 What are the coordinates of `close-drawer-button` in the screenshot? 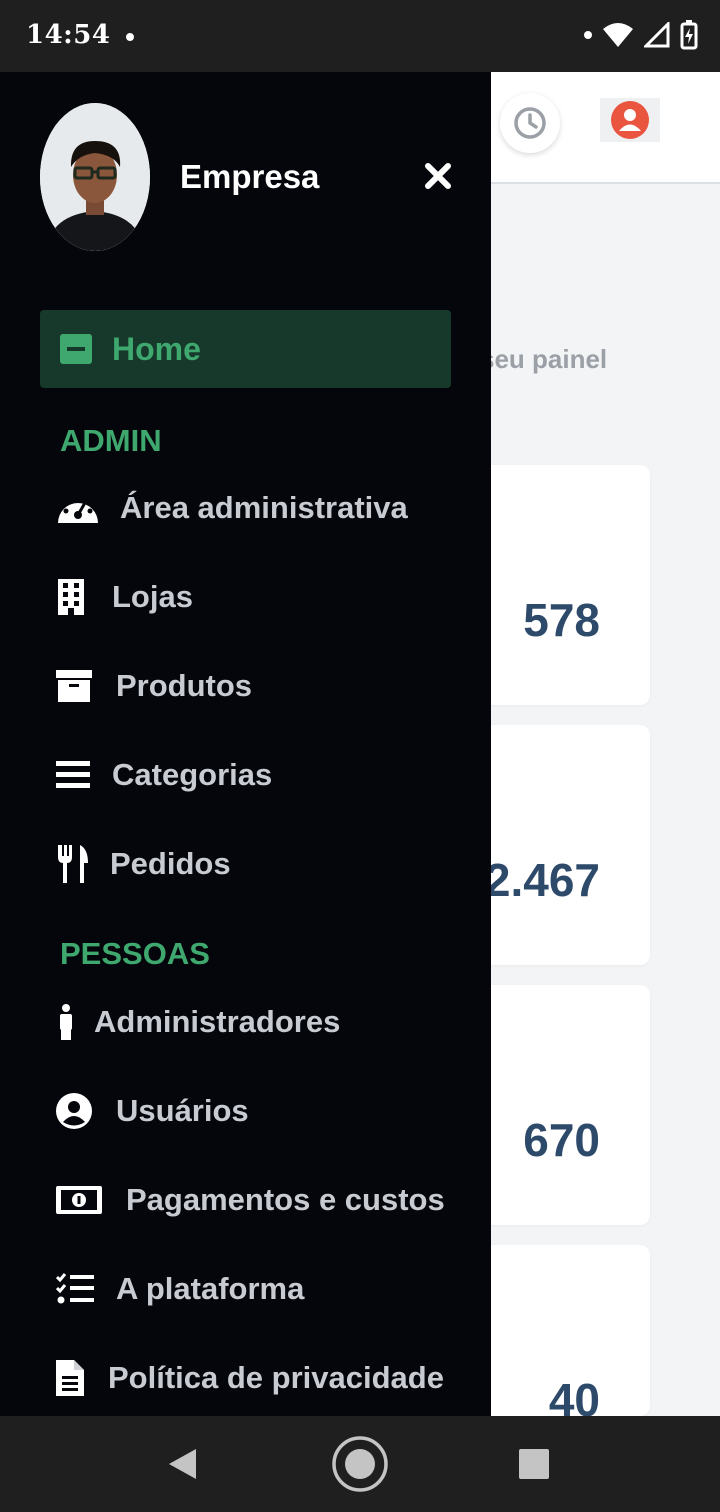 It's located at (438, 176).